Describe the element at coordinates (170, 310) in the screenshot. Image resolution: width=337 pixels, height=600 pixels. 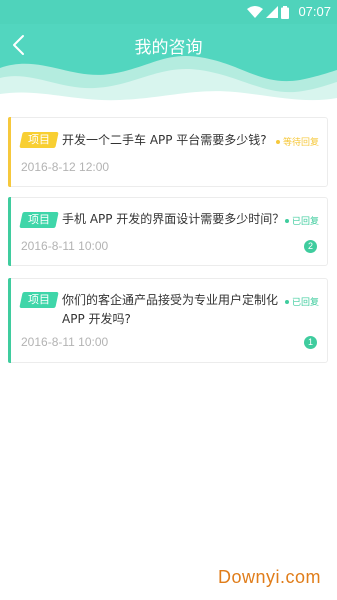
I see `question-text: 你们的客企通产品接受为专业用户定制化 APP 开发吗?` at that location.